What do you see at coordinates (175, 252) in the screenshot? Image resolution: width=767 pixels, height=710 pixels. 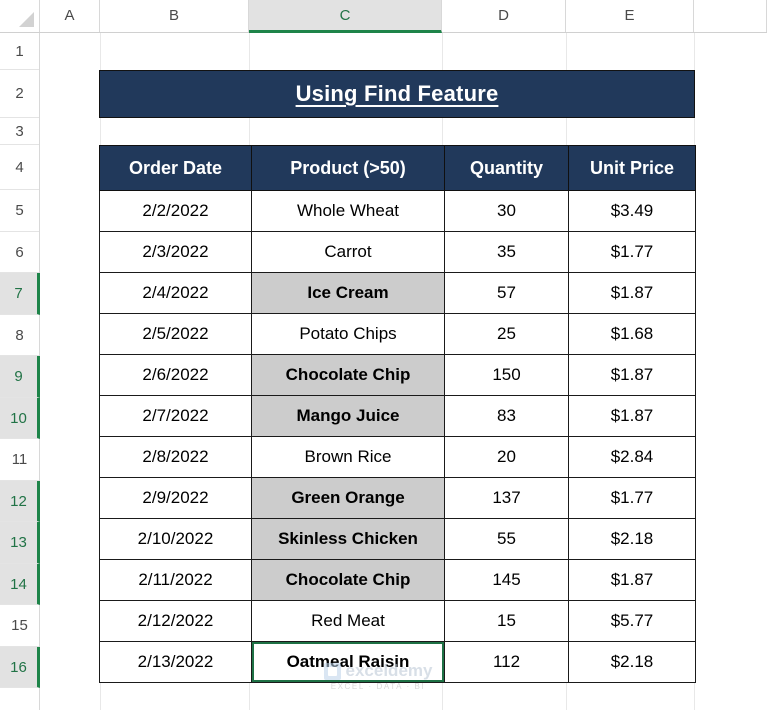 I see `cell-order-date: 2/3/2022` at bounding box center [175, 252].